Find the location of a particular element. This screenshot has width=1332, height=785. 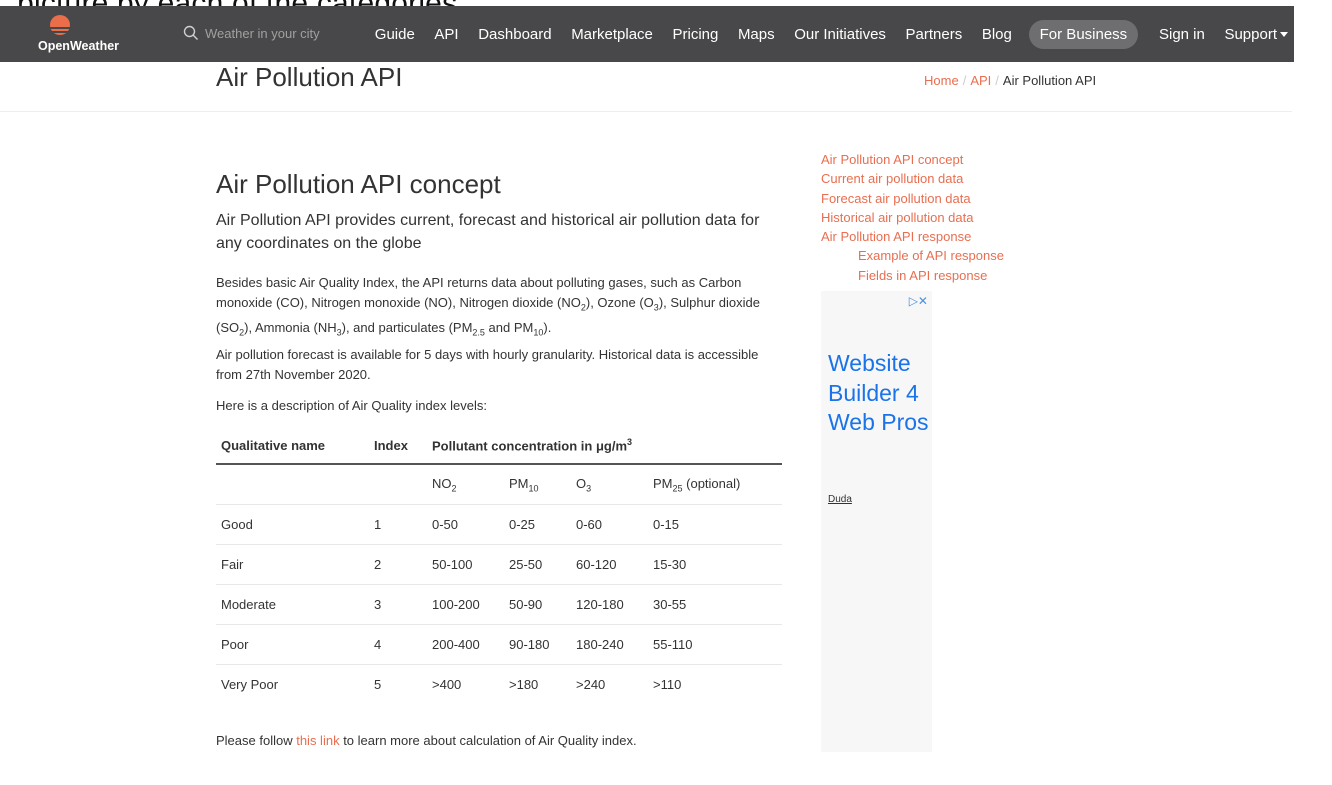

table-cell: 4 is located at coordinates (398, 644).